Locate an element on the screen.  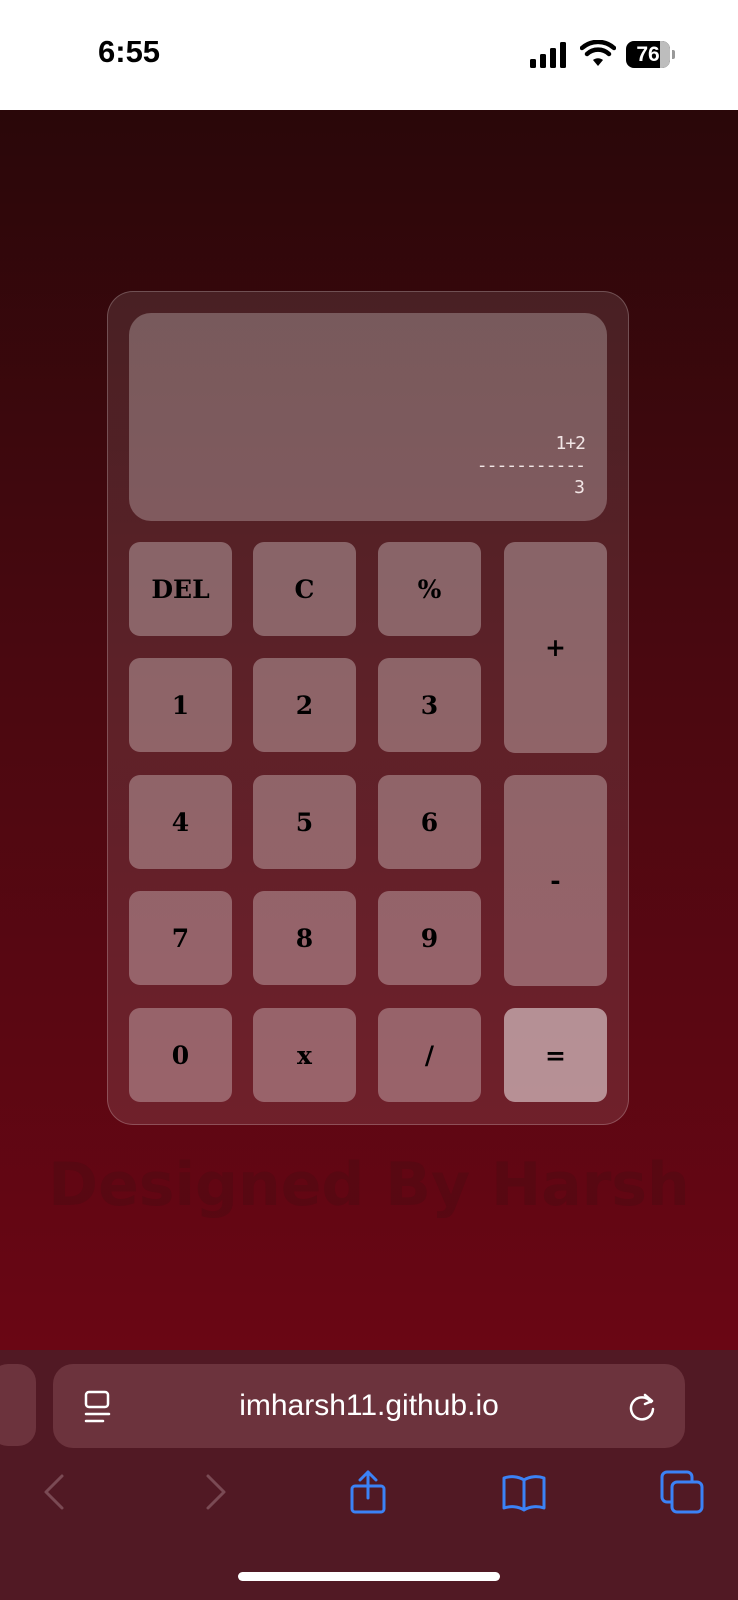
previous-tab-preview is located at coordinates (18, 1405).